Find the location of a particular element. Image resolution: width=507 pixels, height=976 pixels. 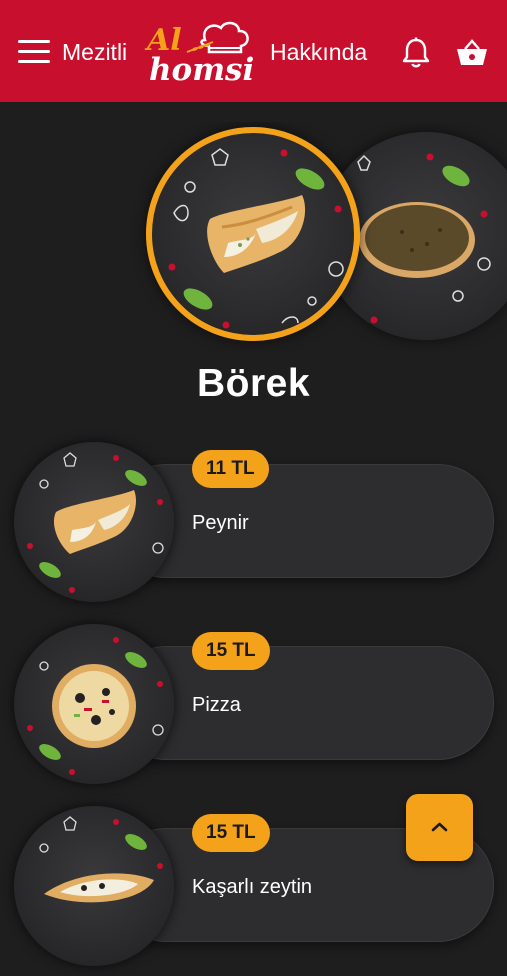

basket-icon is located at coordinates (472, 53).